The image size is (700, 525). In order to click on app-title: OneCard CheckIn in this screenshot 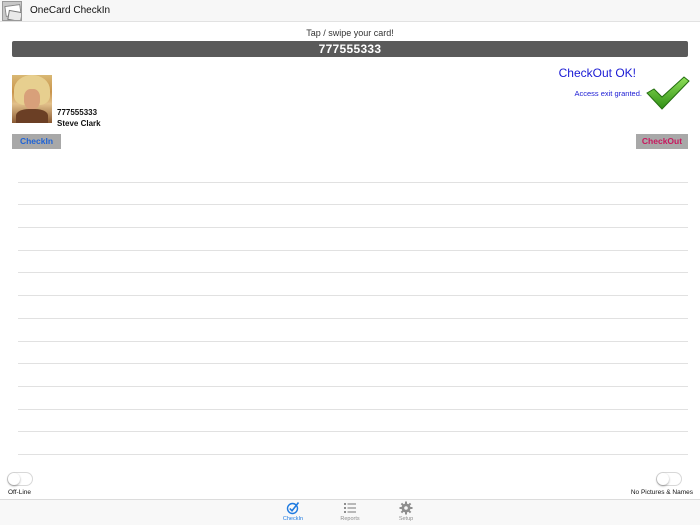, I will do `click(70, 10)`.